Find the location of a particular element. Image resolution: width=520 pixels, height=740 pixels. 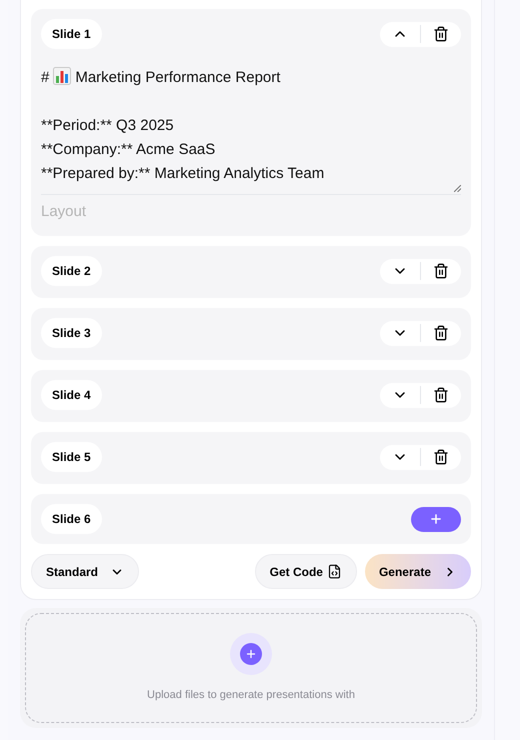

slide-label: Slide 5 is located at coordinates (71, 457).